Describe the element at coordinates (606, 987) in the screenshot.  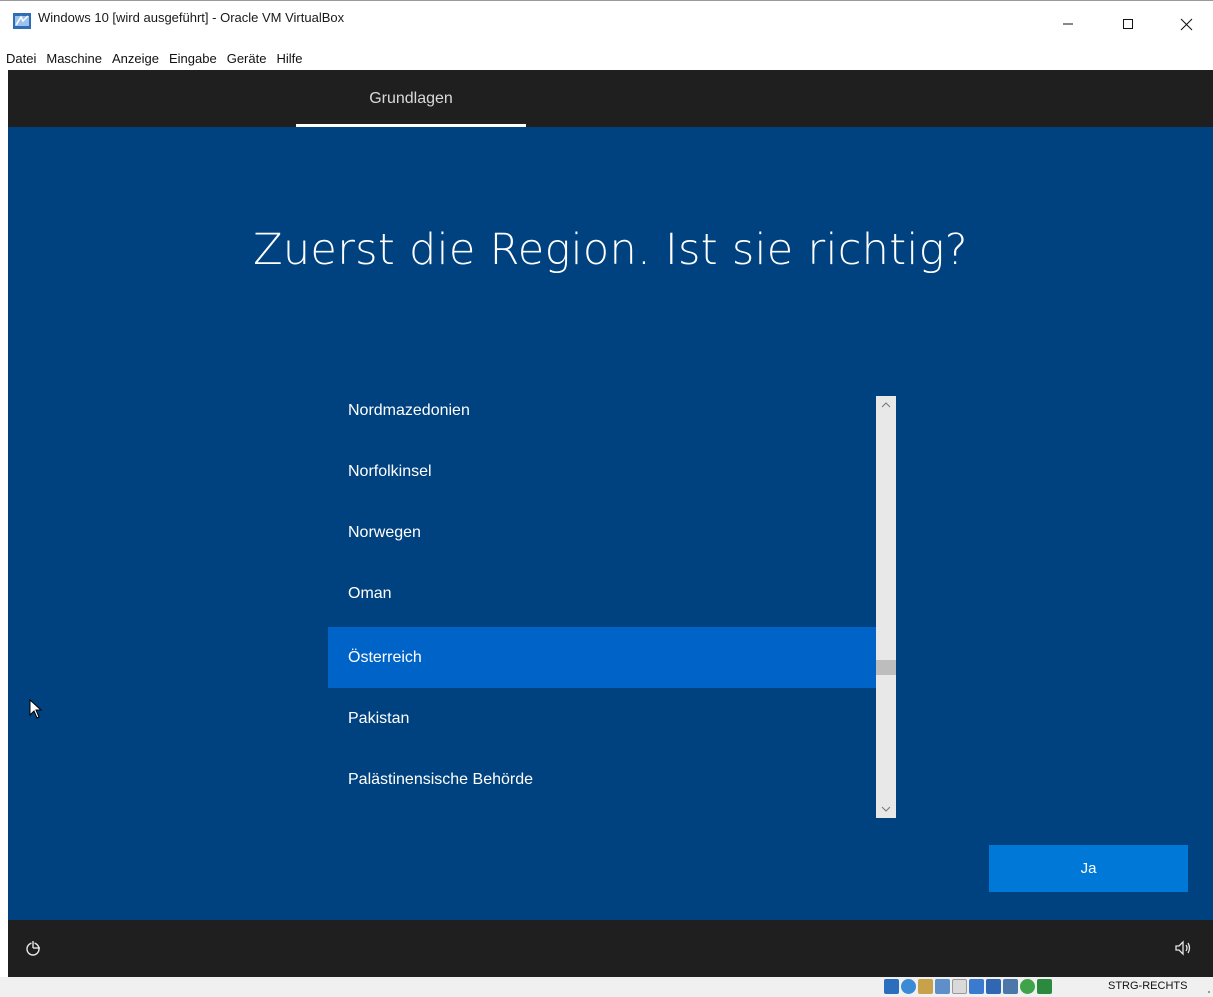
I see `status-bar: STRG-RECHTS` at that location.